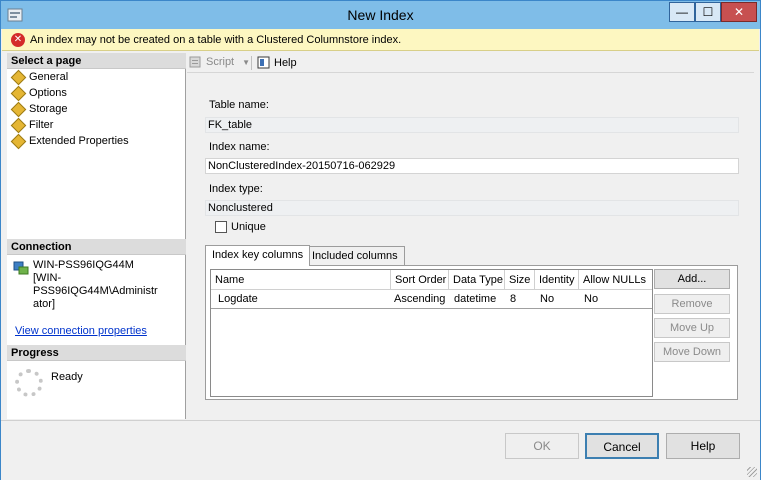  Describe the element at coordinates (475, 299) in the screenshot. I see `cell-data-type: datetime` at that location.